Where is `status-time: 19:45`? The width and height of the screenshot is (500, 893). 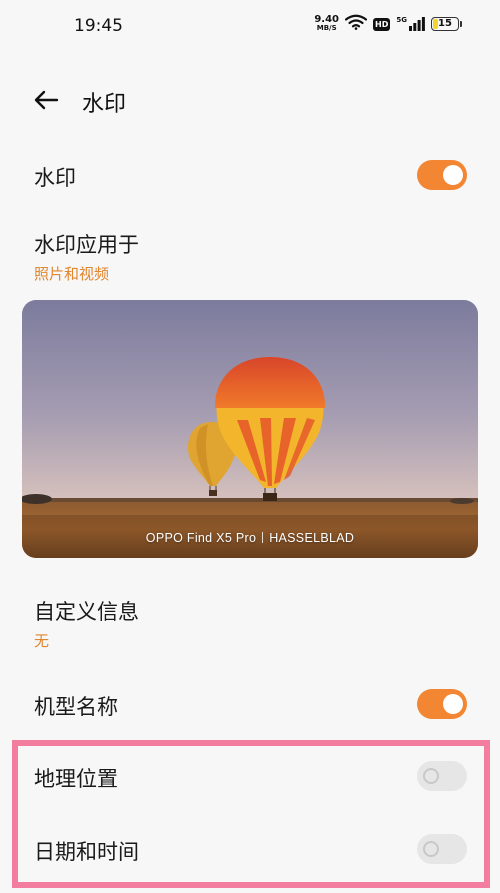 status-time: 19:45 is located at coordinates (98, 26).